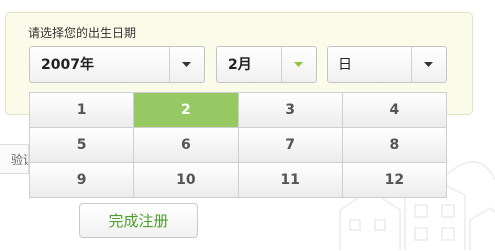 This screenshot has height=251, width=495. I want to click on month-option-6: 6, so click(186, 145).